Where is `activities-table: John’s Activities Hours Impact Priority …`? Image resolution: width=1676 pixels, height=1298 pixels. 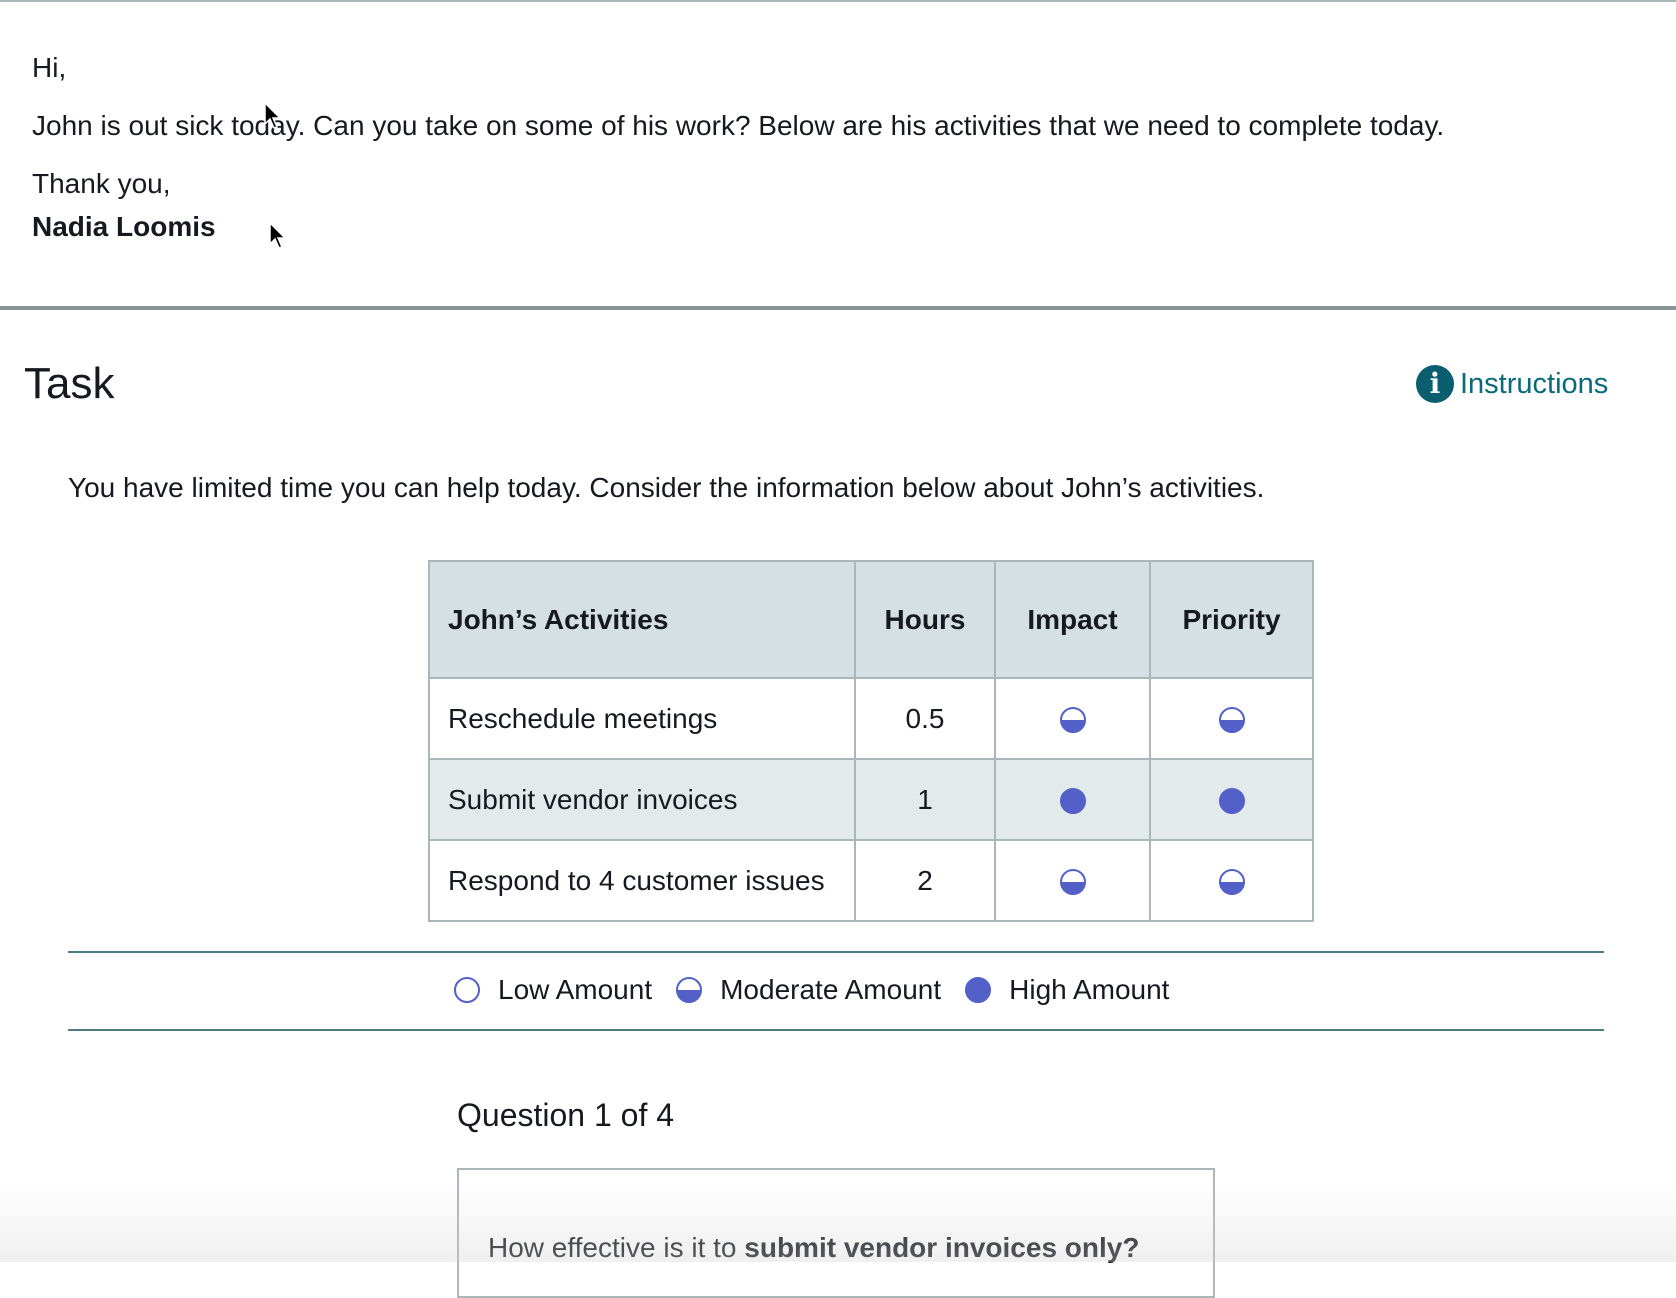
activities-table: John’s Activities Hours Impact Priority … is located at coordinates (871, 741).